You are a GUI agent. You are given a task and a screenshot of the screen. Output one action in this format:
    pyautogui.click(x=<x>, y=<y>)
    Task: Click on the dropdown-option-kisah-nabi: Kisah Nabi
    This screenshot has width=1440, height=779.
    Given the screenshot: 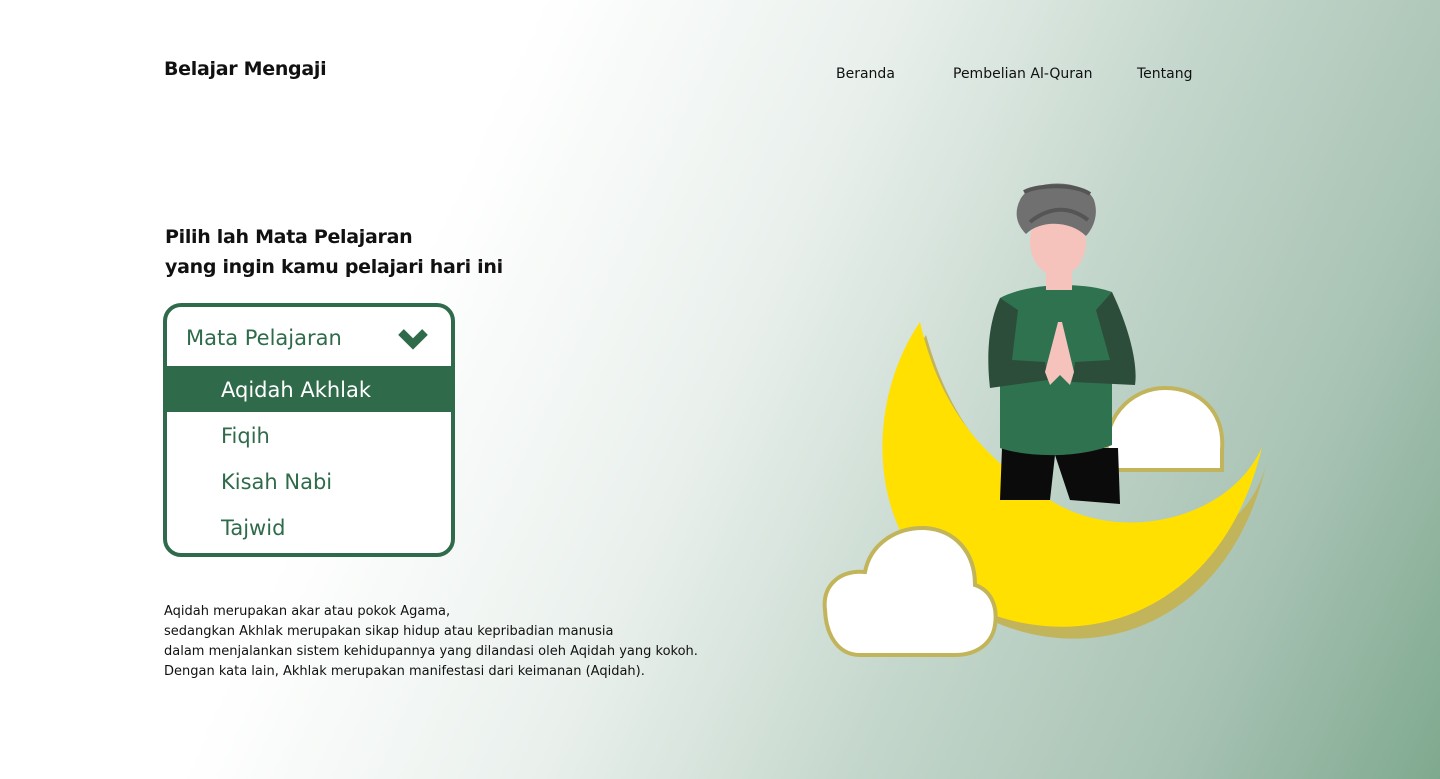 What is the action you would take?
    pyautogui.click(x=309, y=481)
    